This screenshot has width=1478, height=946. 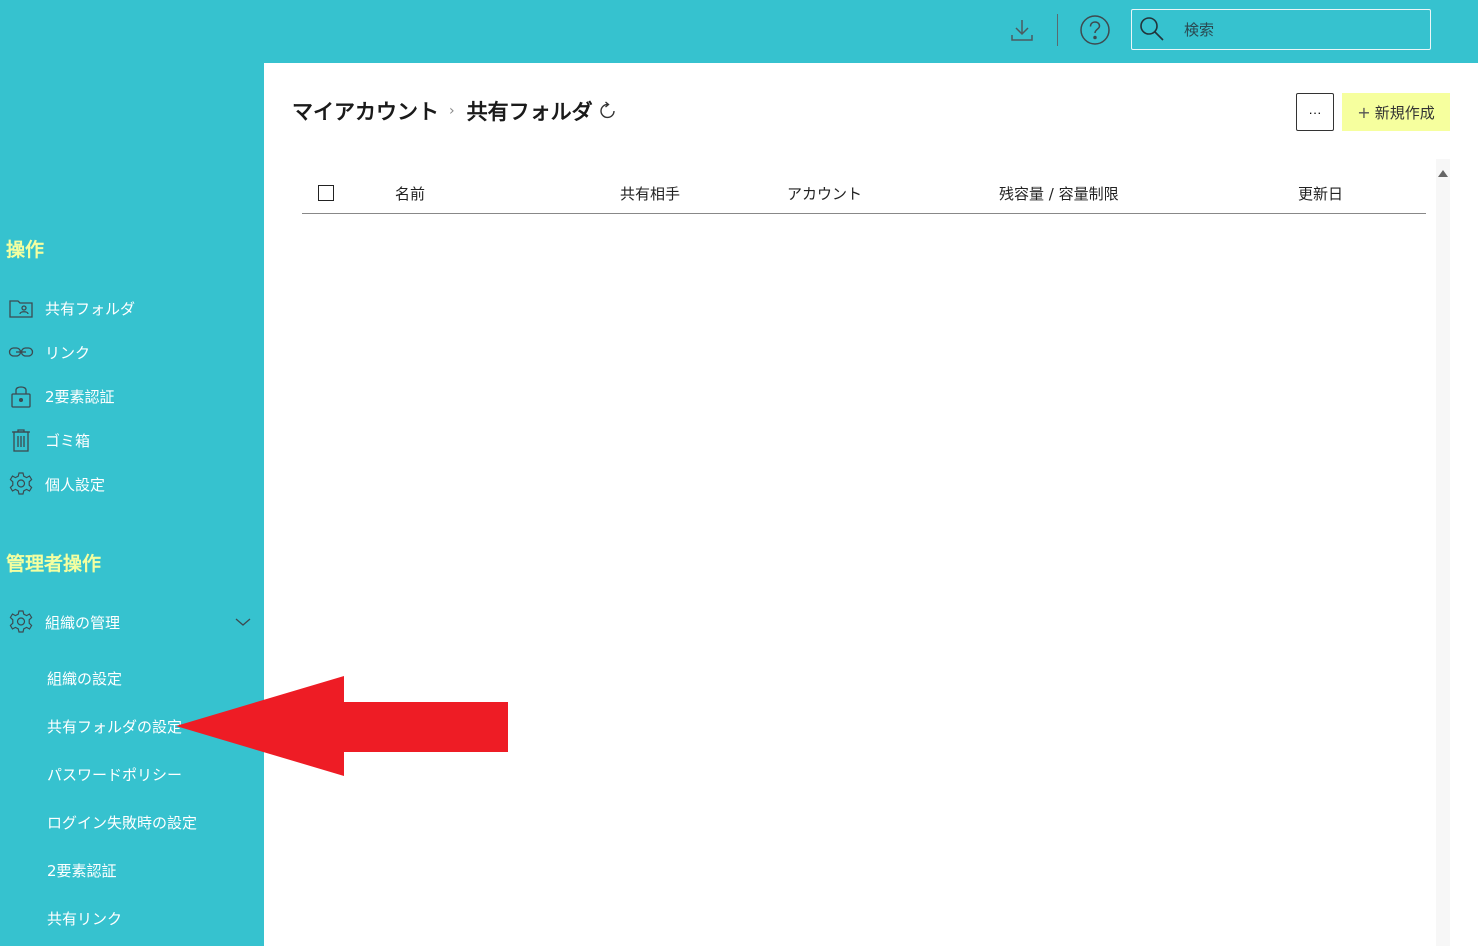 I want to click on sidebar-item-shared-folder: 共有フォルダ, so click(x=132, y=308).